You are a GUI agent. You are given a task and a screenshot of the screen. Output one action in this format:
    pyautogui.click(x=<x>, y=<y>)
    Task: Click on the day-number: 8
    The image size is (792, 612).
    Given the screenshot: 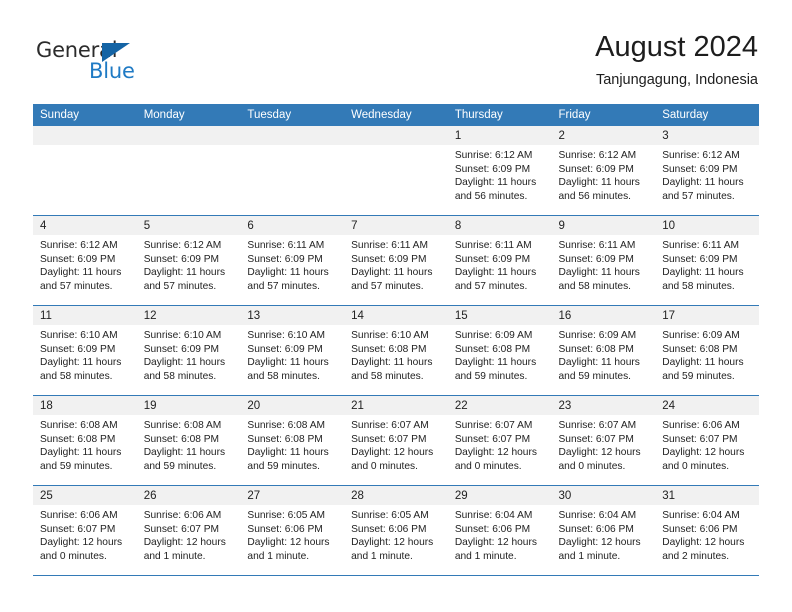 What is the action you would take?
    pyautogui.click(x=458, y=226)
    